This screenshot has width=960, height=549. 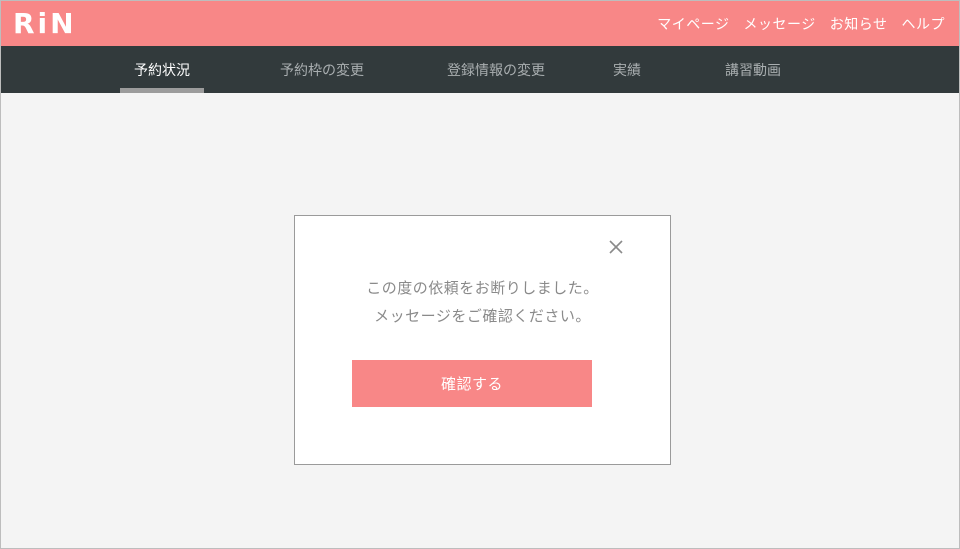 What do you see at coordinates (753, 69) in the screenshot?
I see `tab-training-videos: 講習動画` at bounding box center [753, 69].